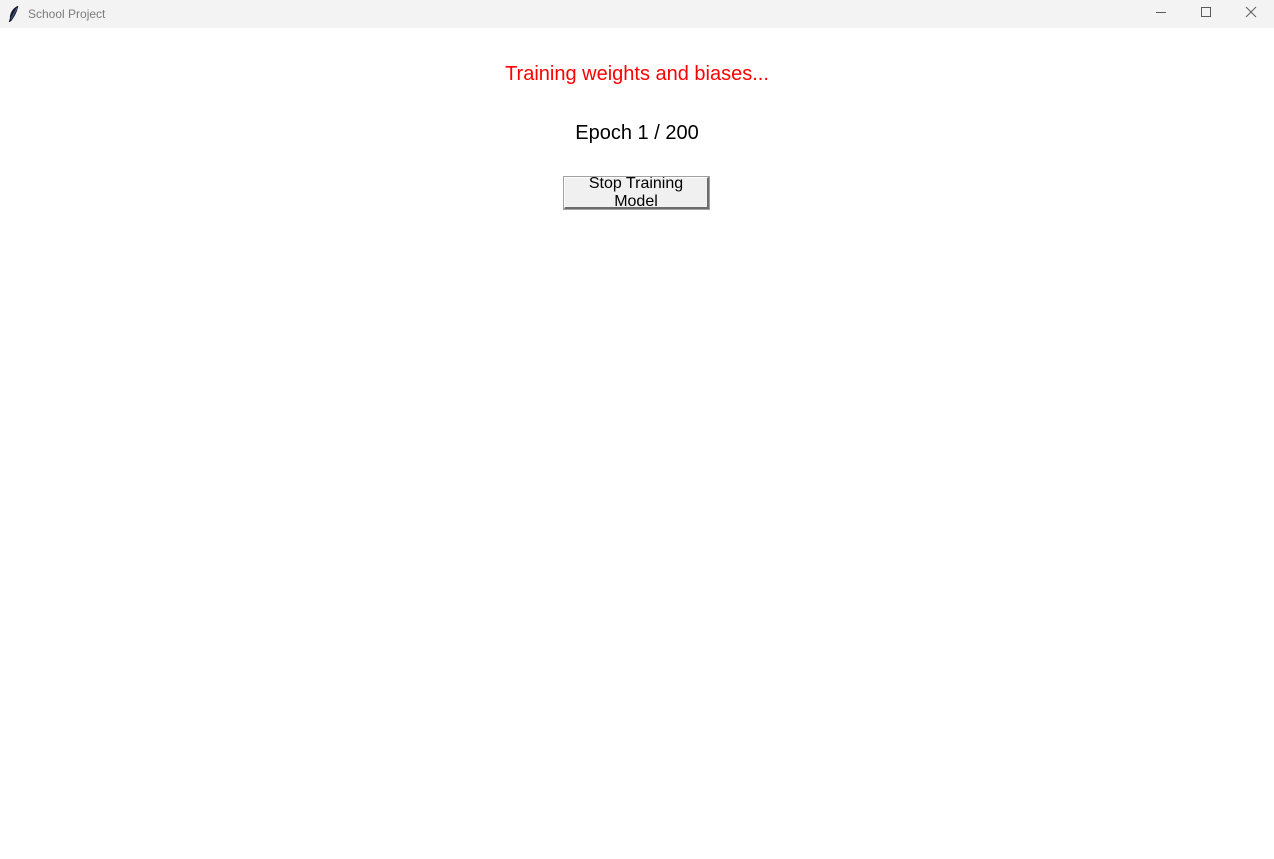 This screenshot has height=859, width=1274. Describe the element at coordinates (637, 14) in the screenshot. I see `title-bar: School Project` at that location.